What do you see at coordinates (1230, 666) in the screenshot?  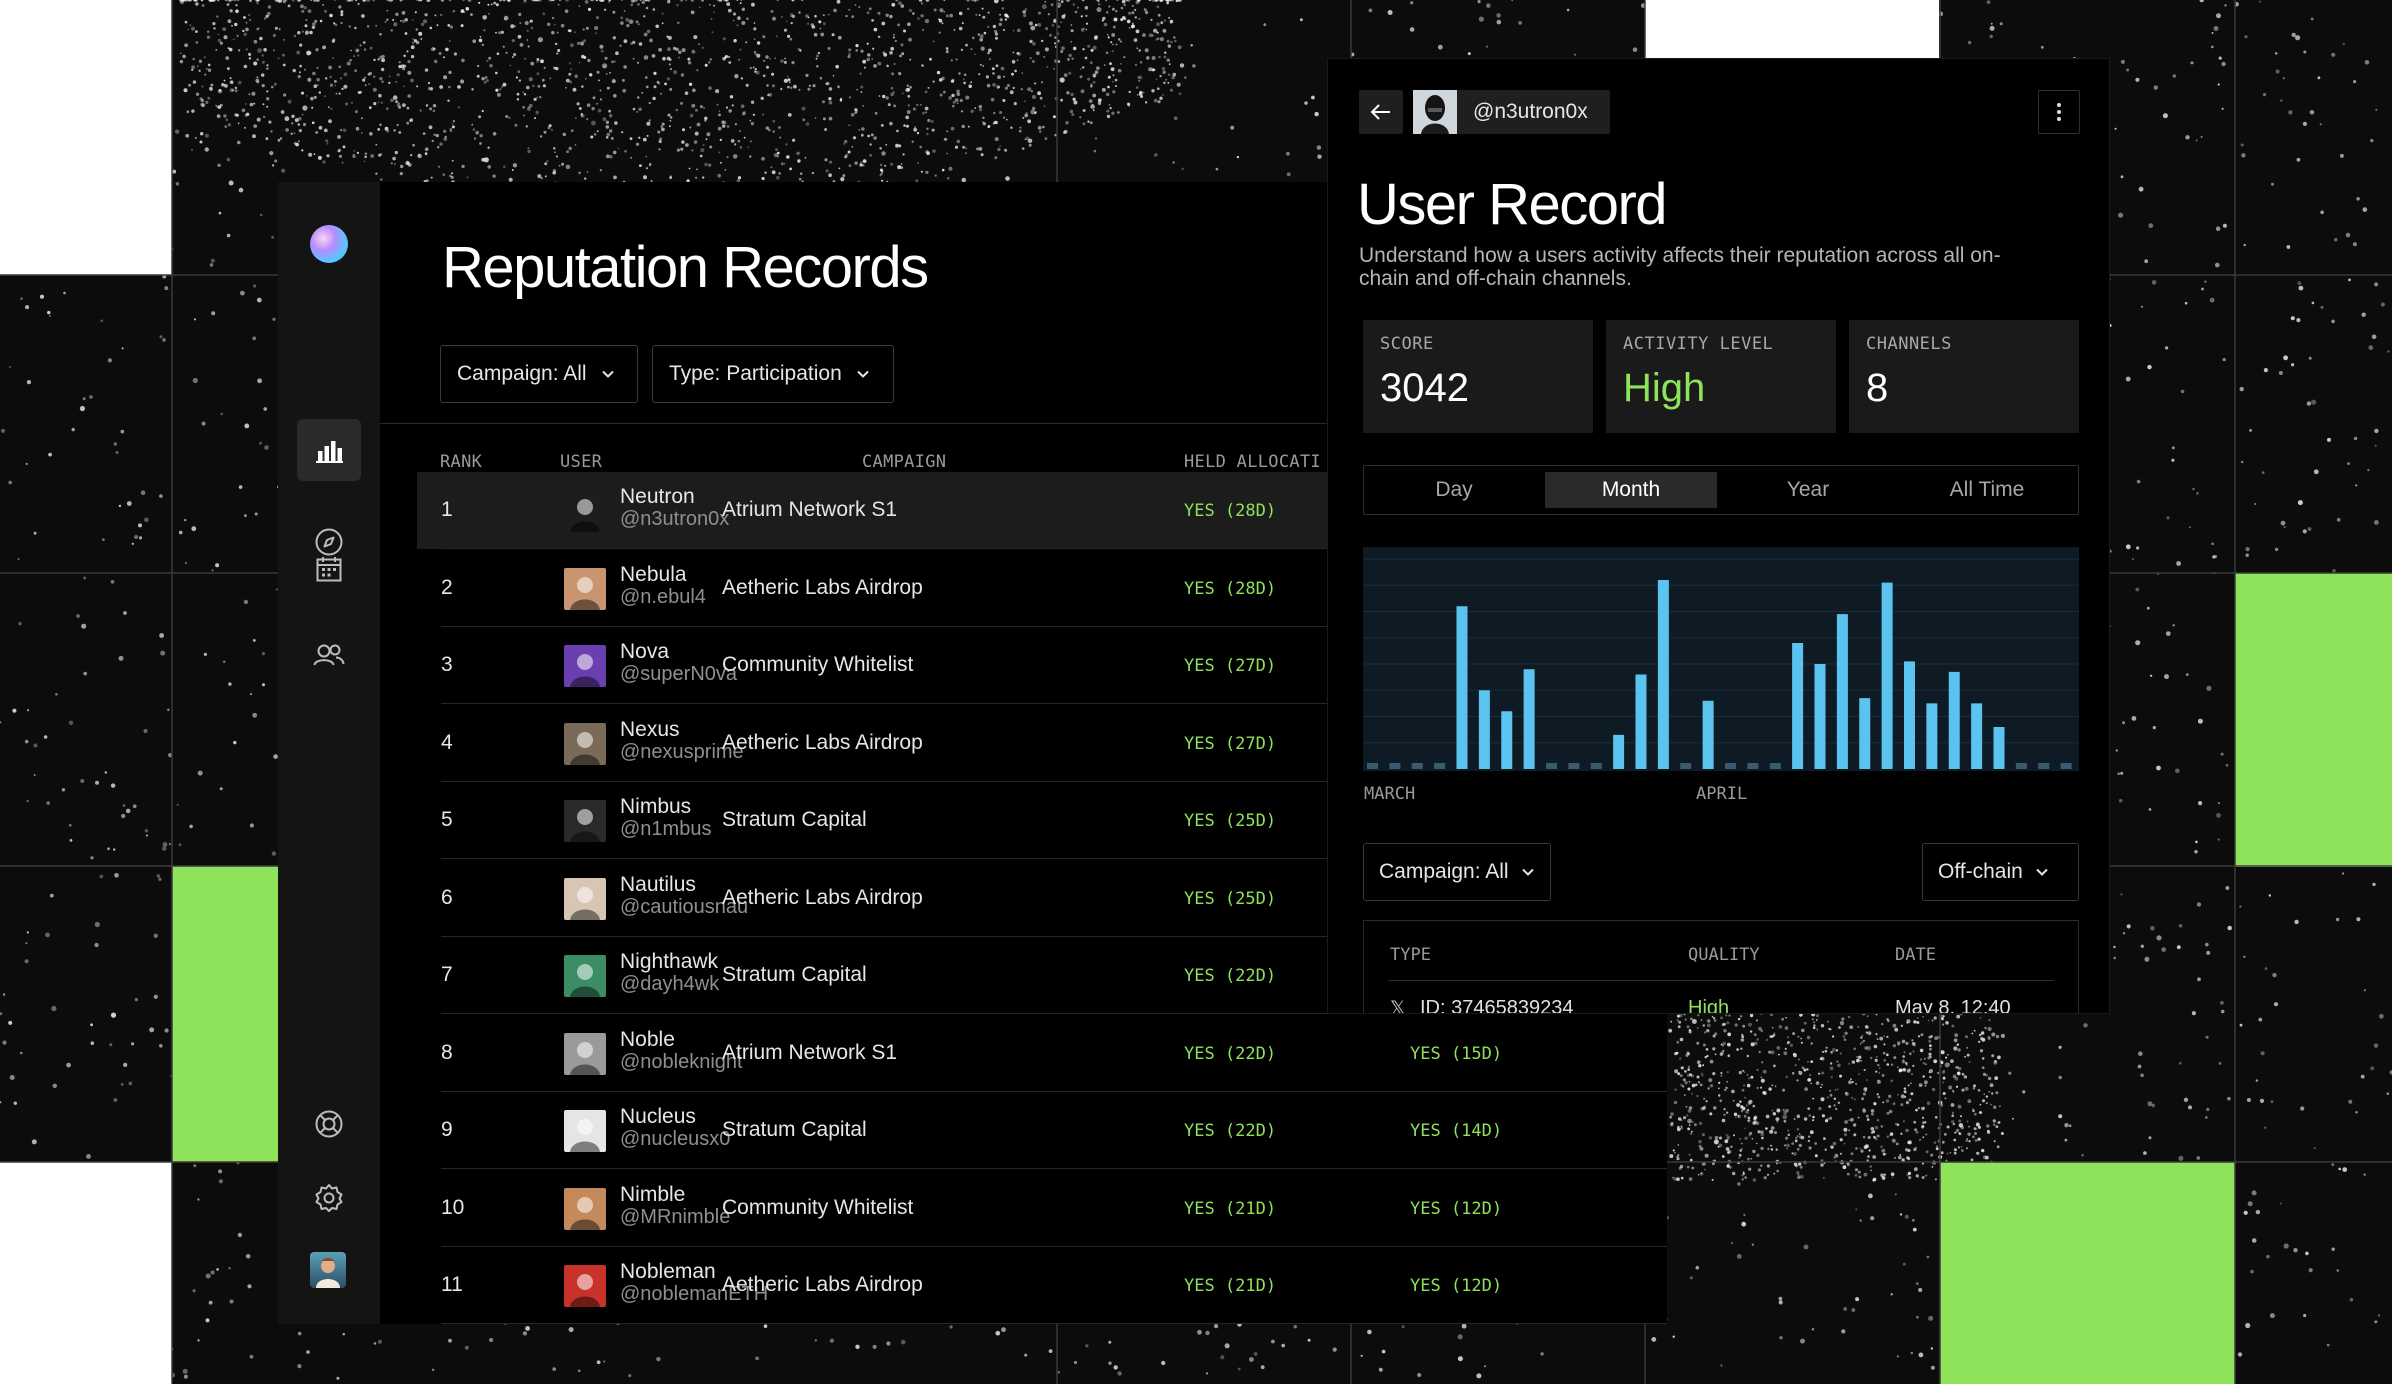 I see `held-allocation-cell: YES (27D)` at bounding box center [1230, 666].